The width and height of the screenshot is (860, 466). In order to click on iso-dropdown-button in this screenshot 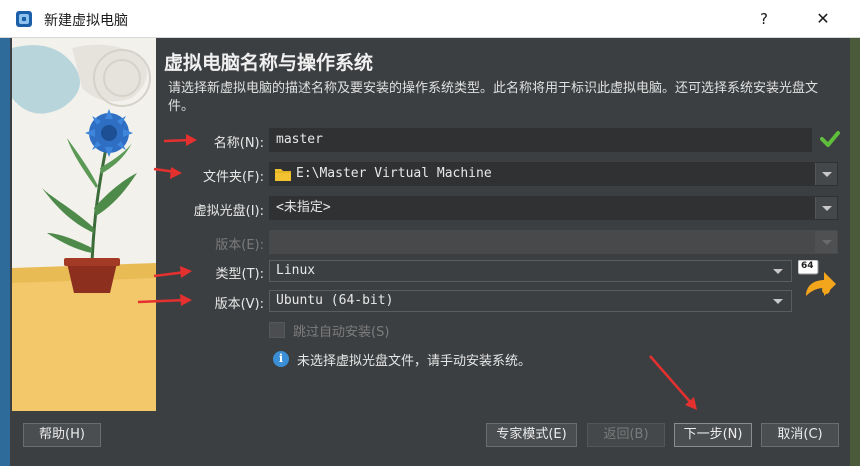, I will do `click(826, 208)`.